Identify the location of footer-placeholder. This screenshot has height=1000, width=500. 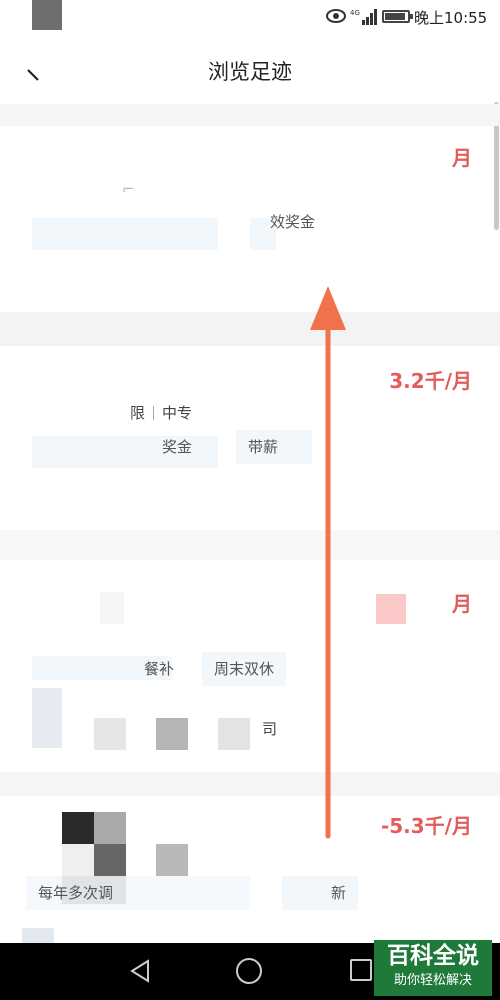
(38, 936).